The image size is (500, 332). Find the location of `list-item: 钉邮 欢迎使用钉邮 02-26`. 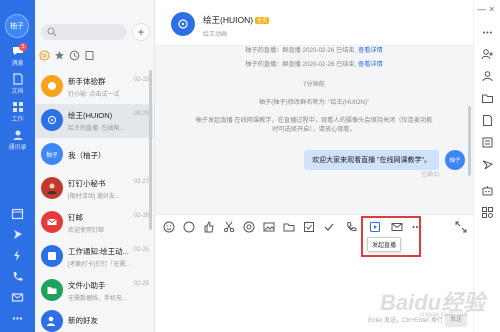

list-item: 钉邮 欢迎使用钉邮 02-26 is located at coordinates (94, 223).